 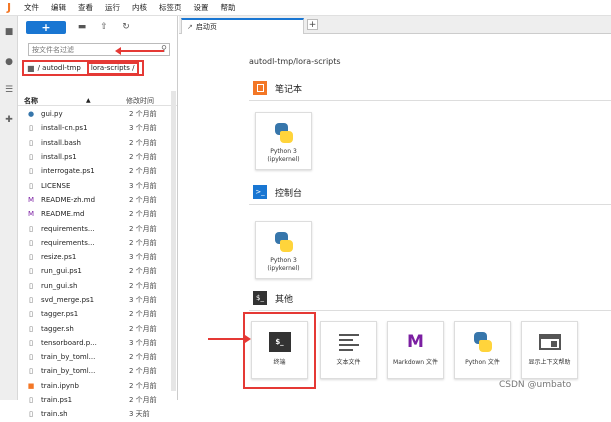 What do you see at coordinates (283, 250) in the screenshot?
I see `card-console-python3: Python 3 (ipykernel)` at bounding box center [283, 250].